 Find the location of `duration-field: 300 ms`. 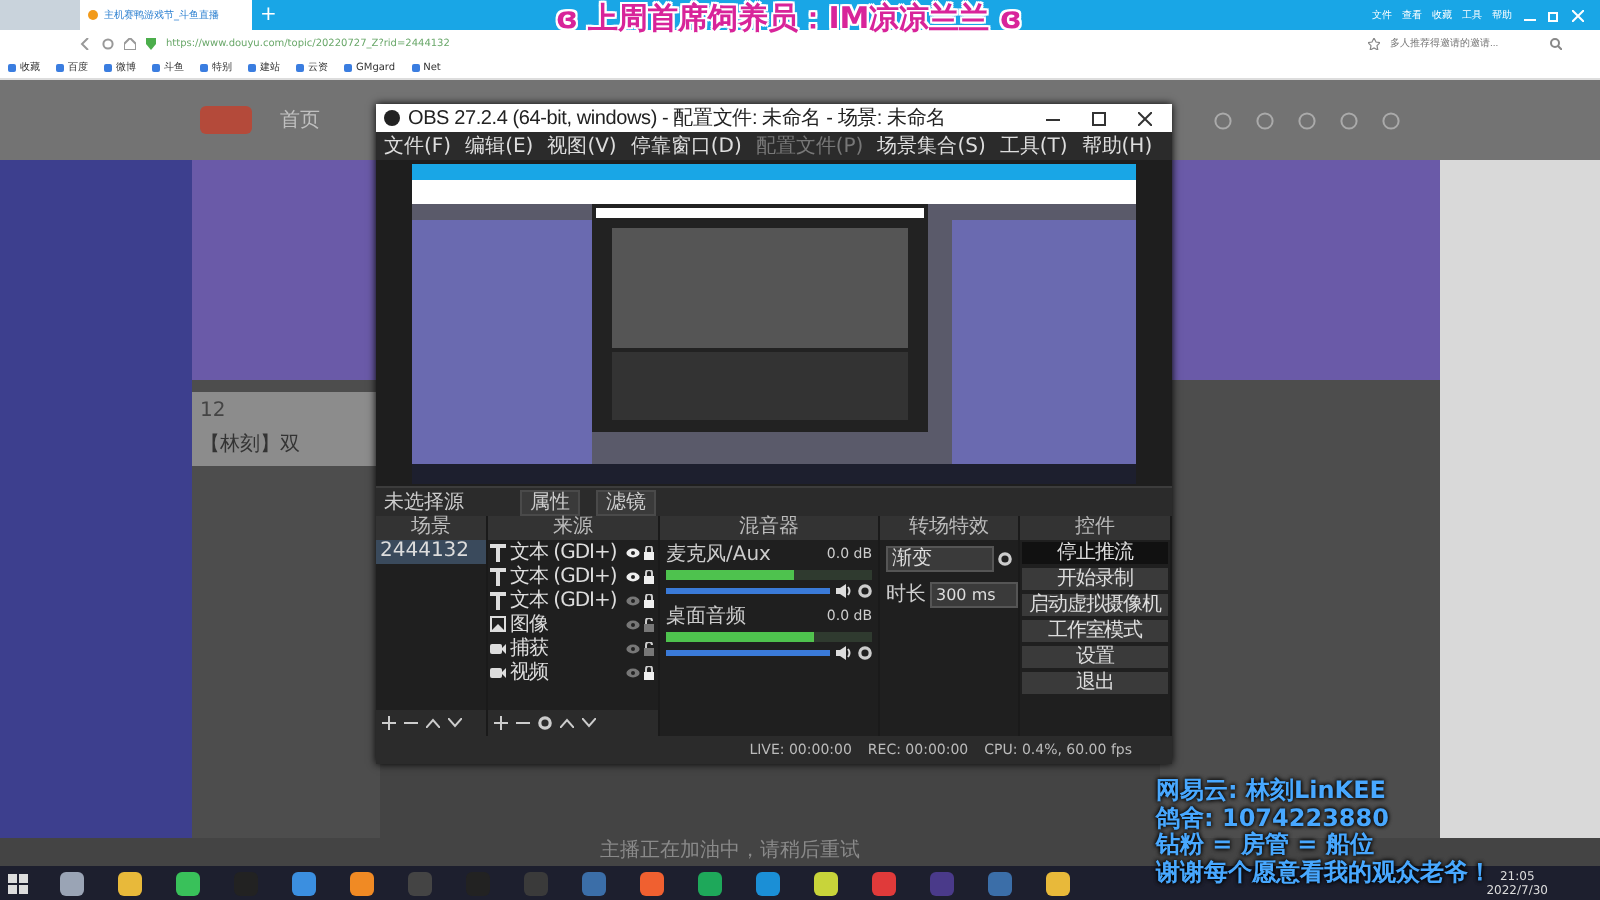

duration-field: 300 ms is located at coordinates (974, 594).